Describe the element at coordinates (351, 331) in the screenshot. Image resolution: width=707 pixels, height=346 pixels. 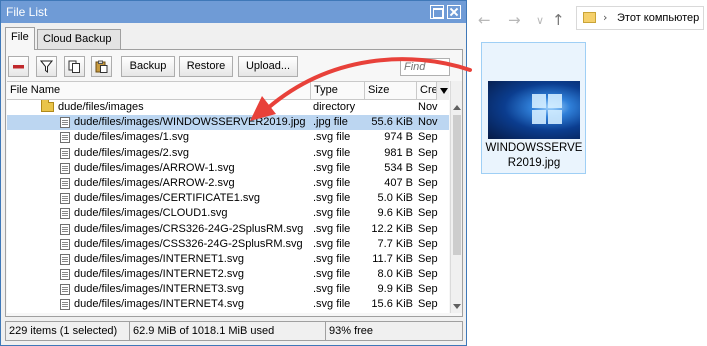
I see `status-free-space: 93% free` at that location.